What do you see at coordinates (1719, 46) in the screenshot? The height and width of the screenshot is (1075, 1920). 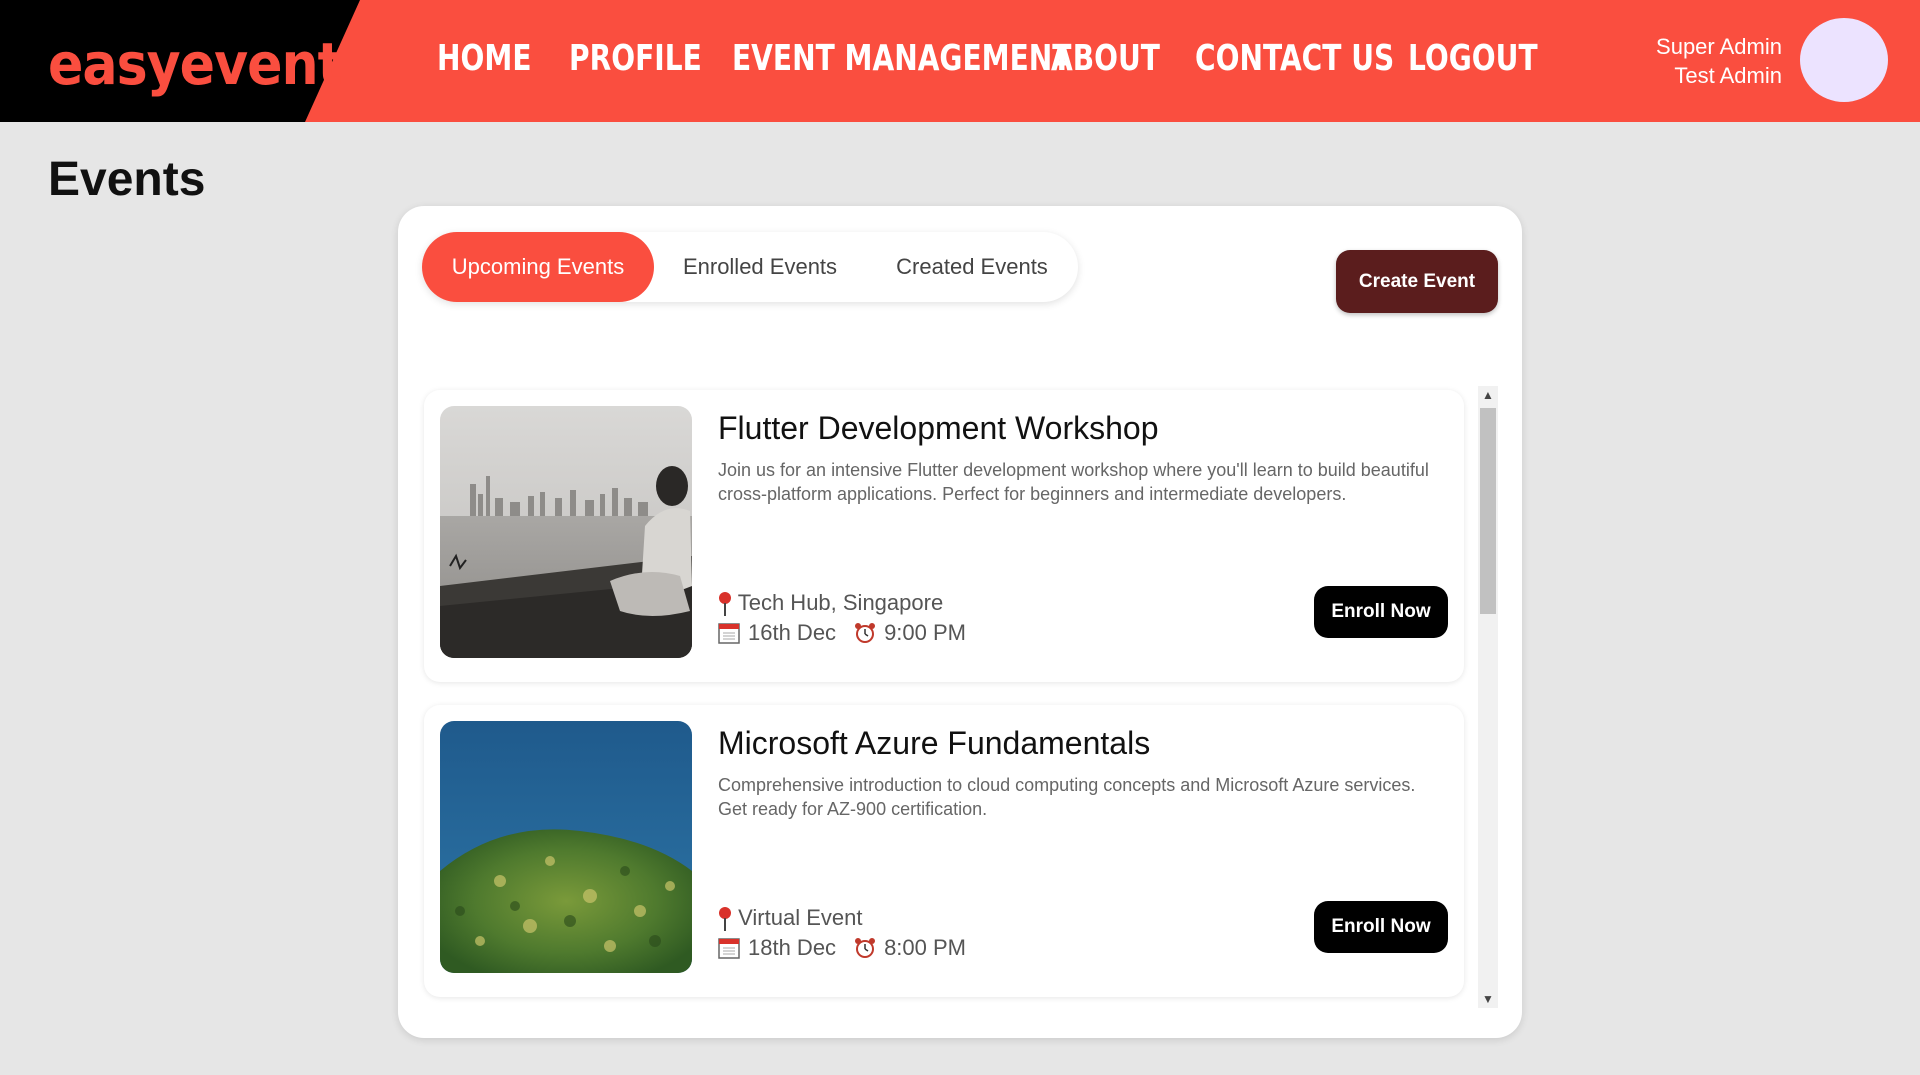 I see `user-role: Super Admin` at bounding box center [1719, 46].